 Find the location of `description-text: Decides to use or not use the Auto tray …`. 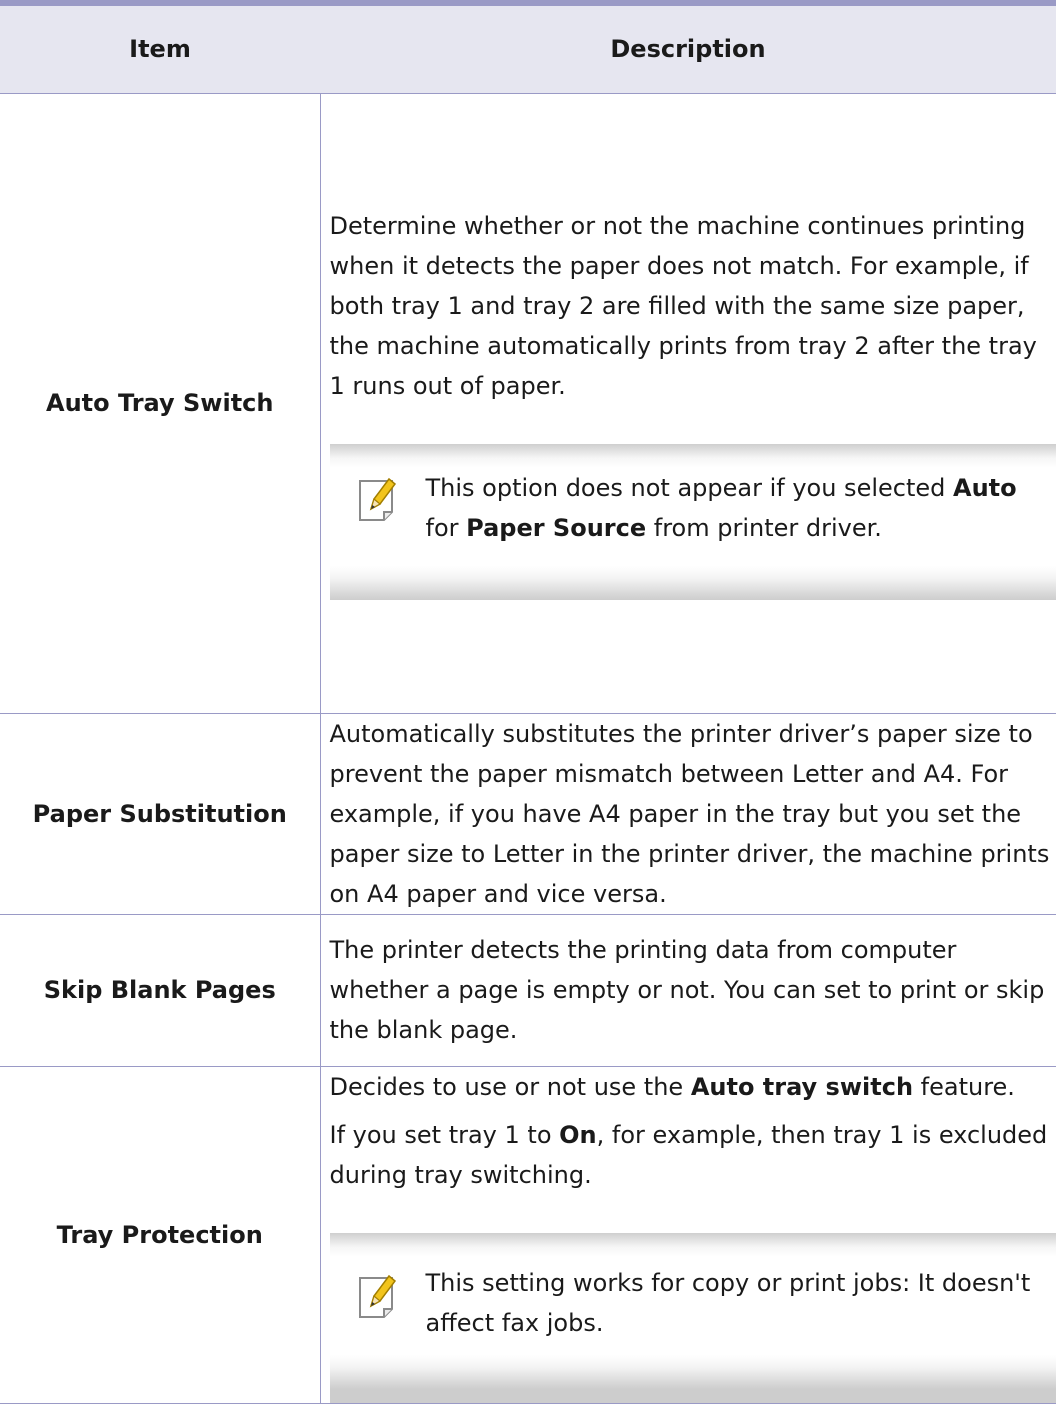

description-text: Decides to use or not use the Auto tray … is located at coordinates (693, 1087).